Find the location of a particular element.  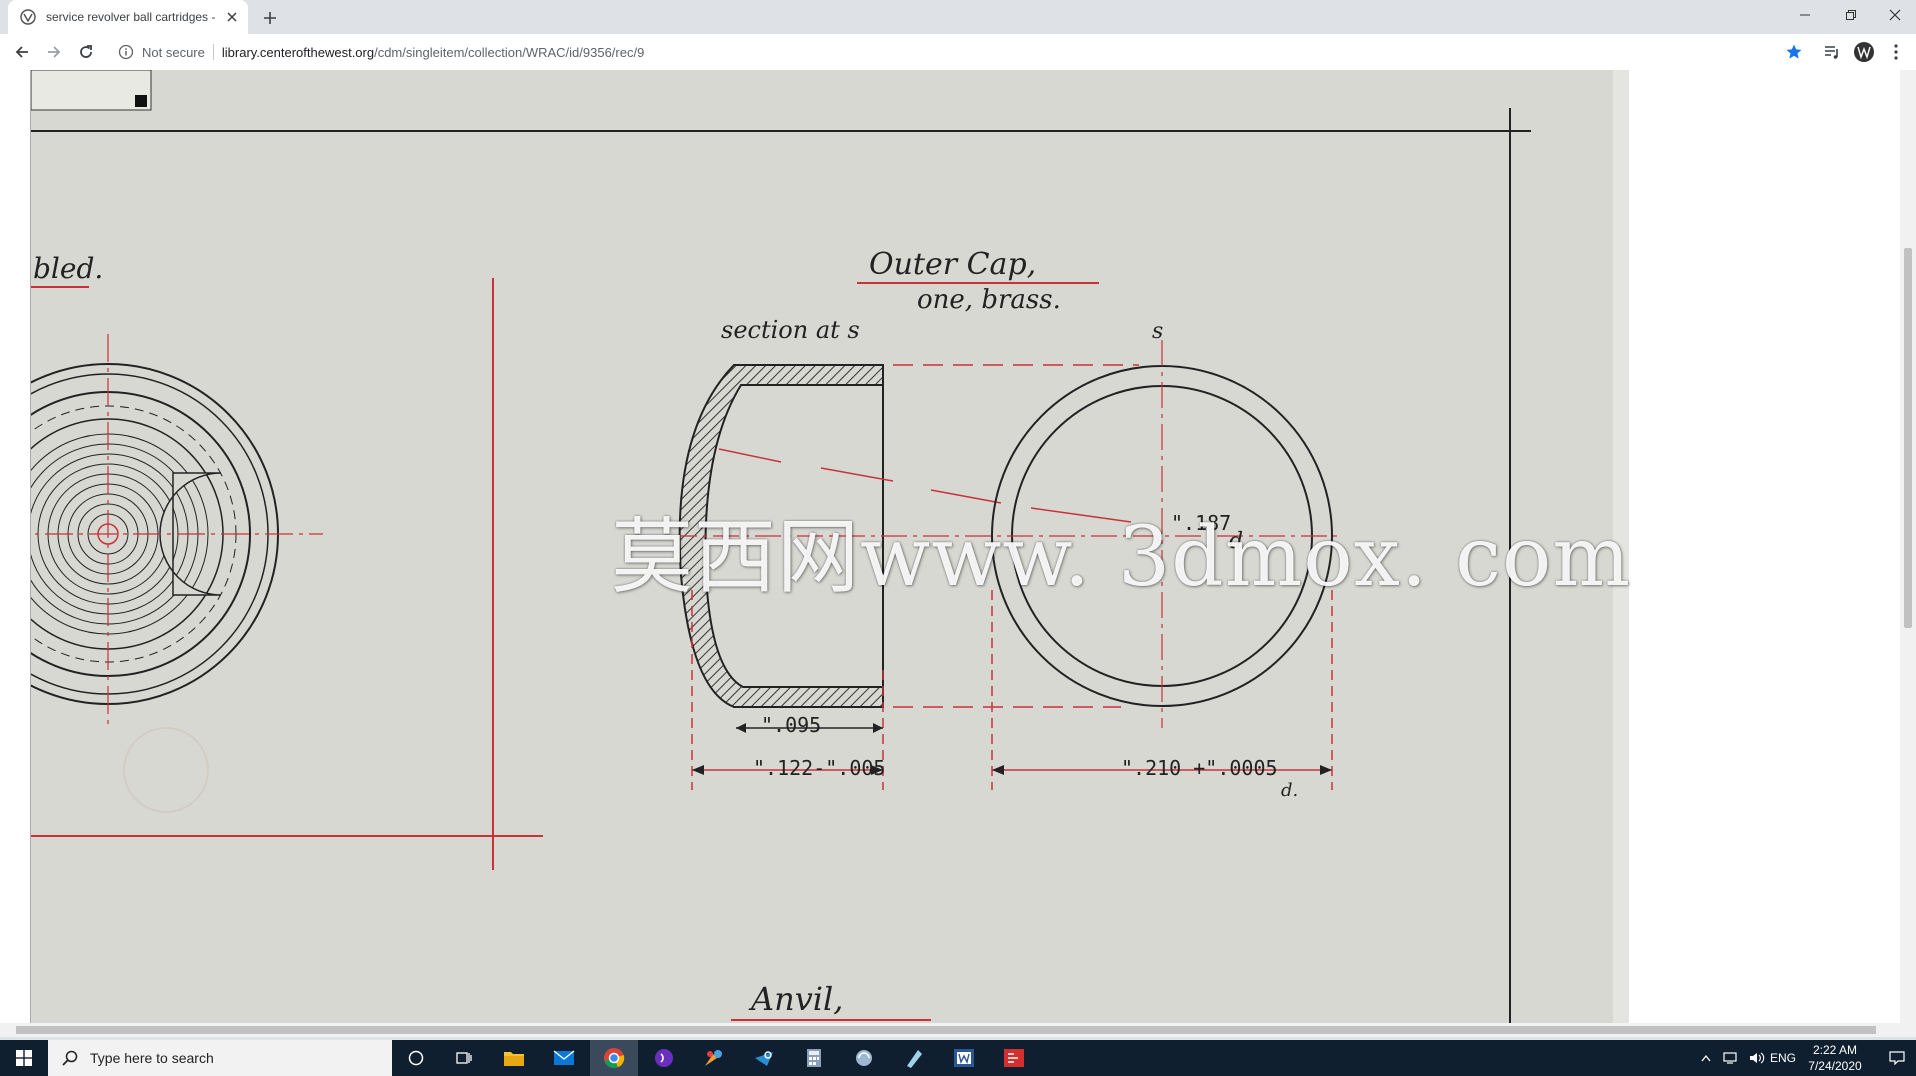

new-tab-button is located at coordinates (270, 18).